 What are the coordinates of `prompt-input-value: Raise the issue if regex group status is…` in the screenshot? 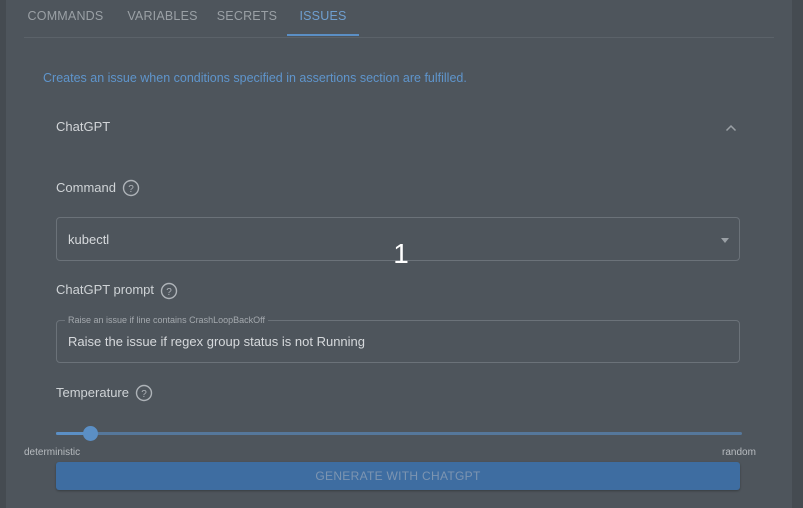 It's located at (217, 341).